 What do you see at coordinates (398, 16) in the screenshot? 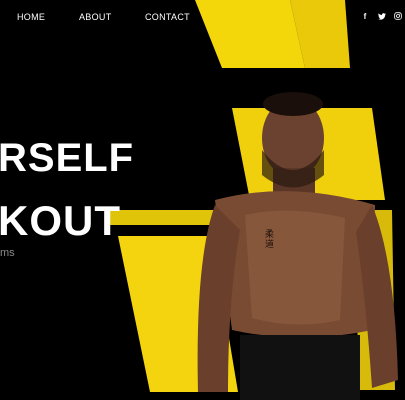
I see `instagram-icon` at bounding box center [398, 16].